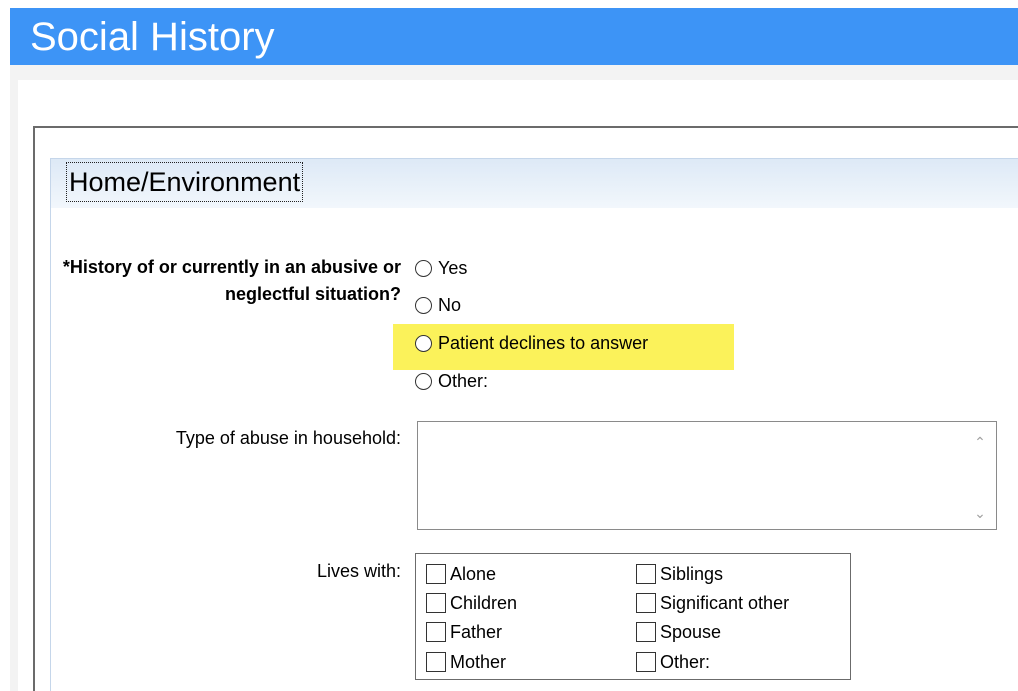  I want to click on checkbox-label: Significant other, so click(725, 602).